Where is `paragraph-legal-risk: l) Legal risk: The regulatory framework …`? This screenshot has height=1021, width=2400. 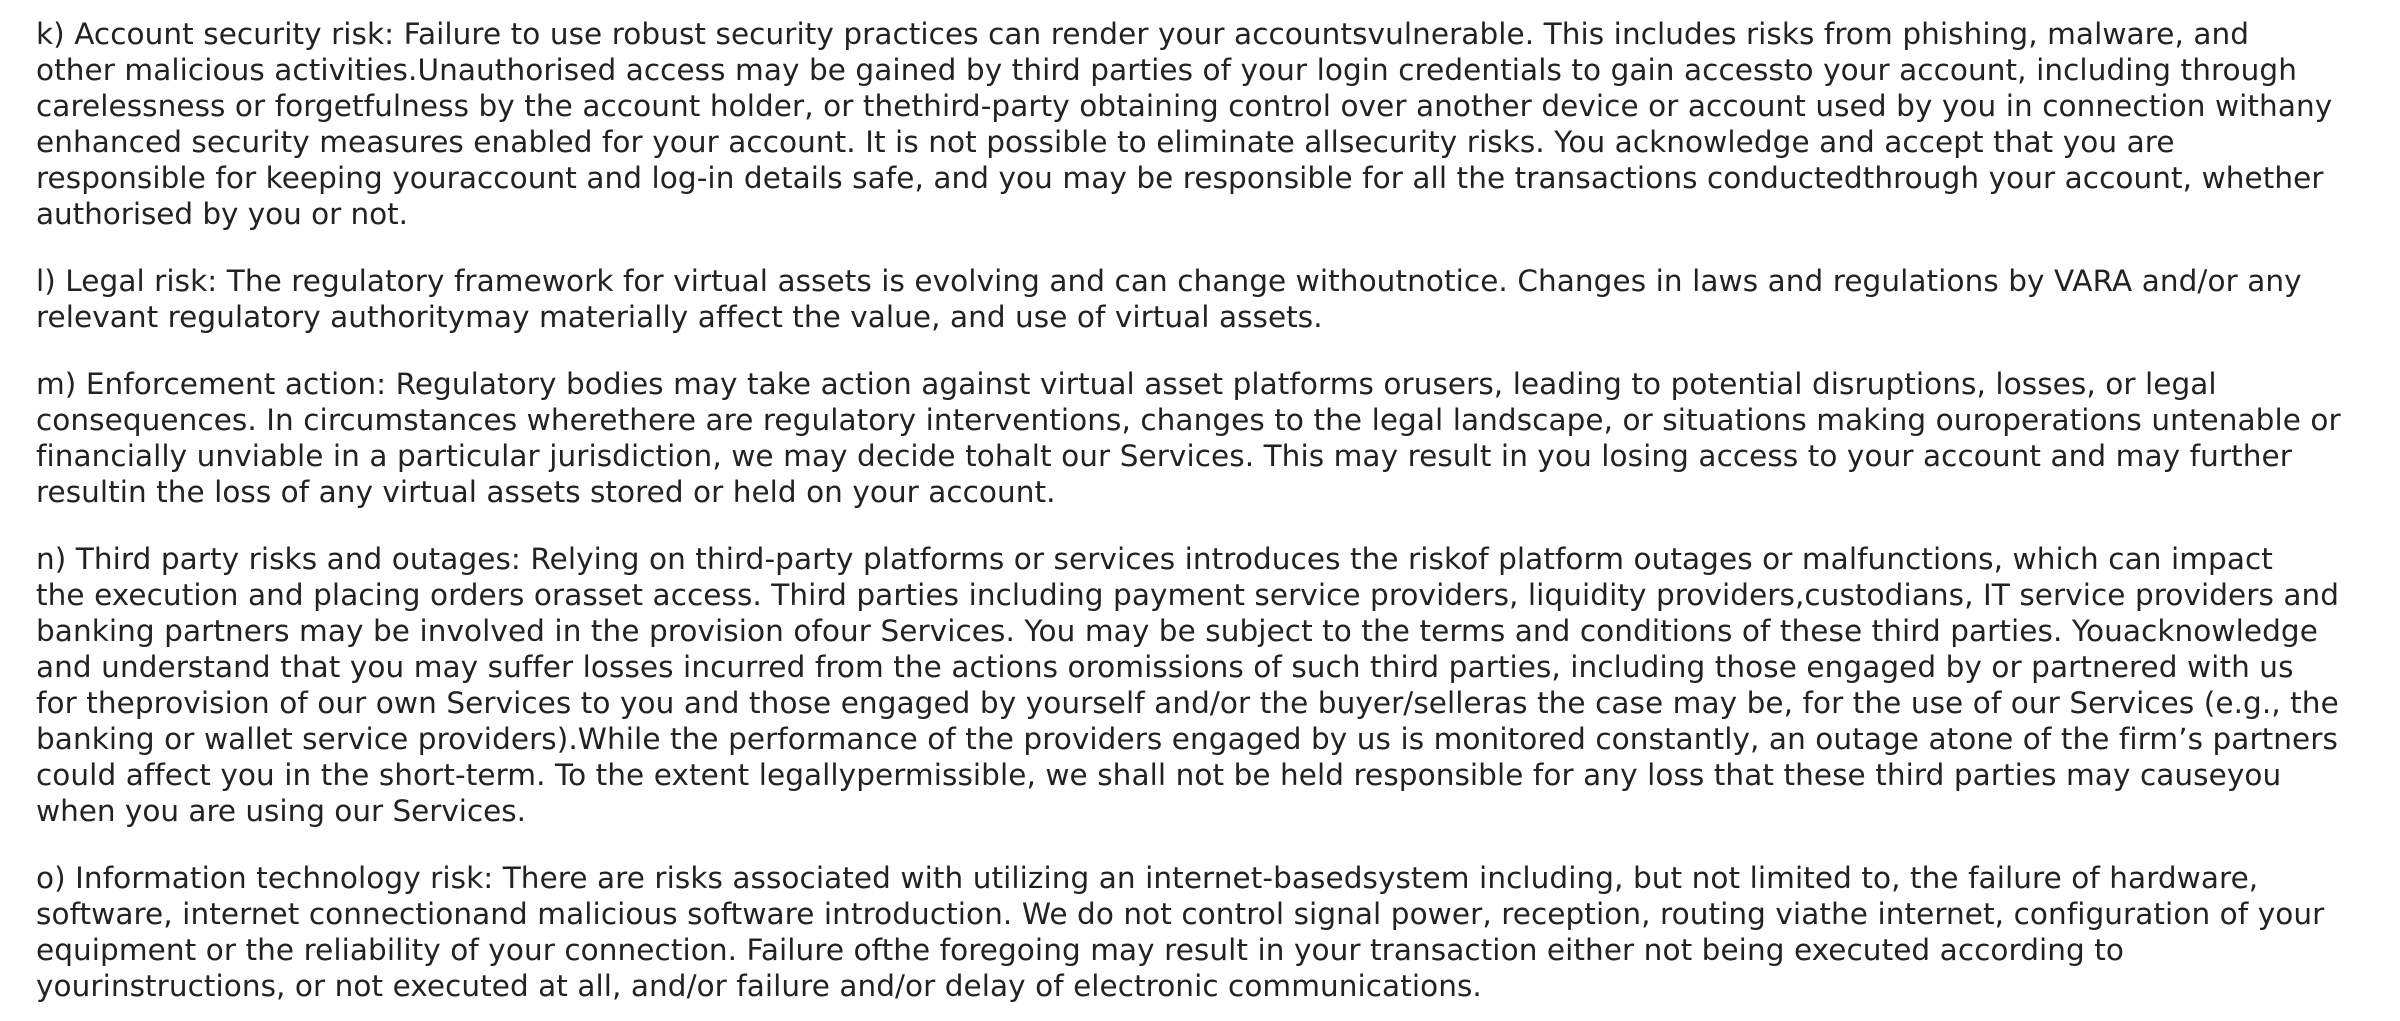
paragraph-legal-risk: l) Legal risk: The regulatory framework … is located at coordinates (1216, 299).